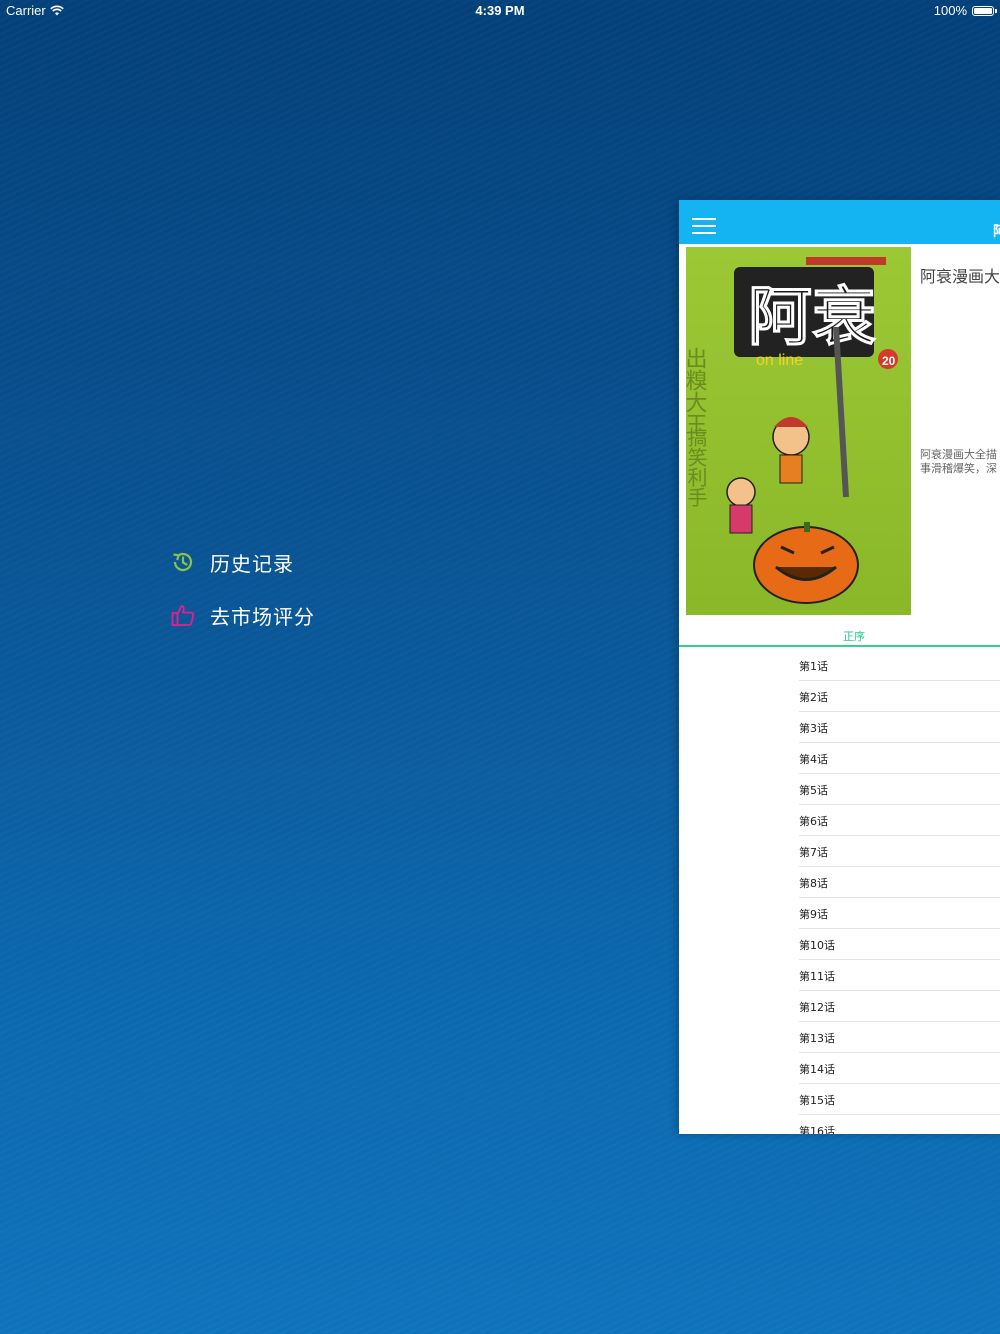 The image size is (1000, 1334). What do you see at coordinates (779, 360) in the screenshot?
I see `cover-subtitle: on line` at bounding box center [779, 360].